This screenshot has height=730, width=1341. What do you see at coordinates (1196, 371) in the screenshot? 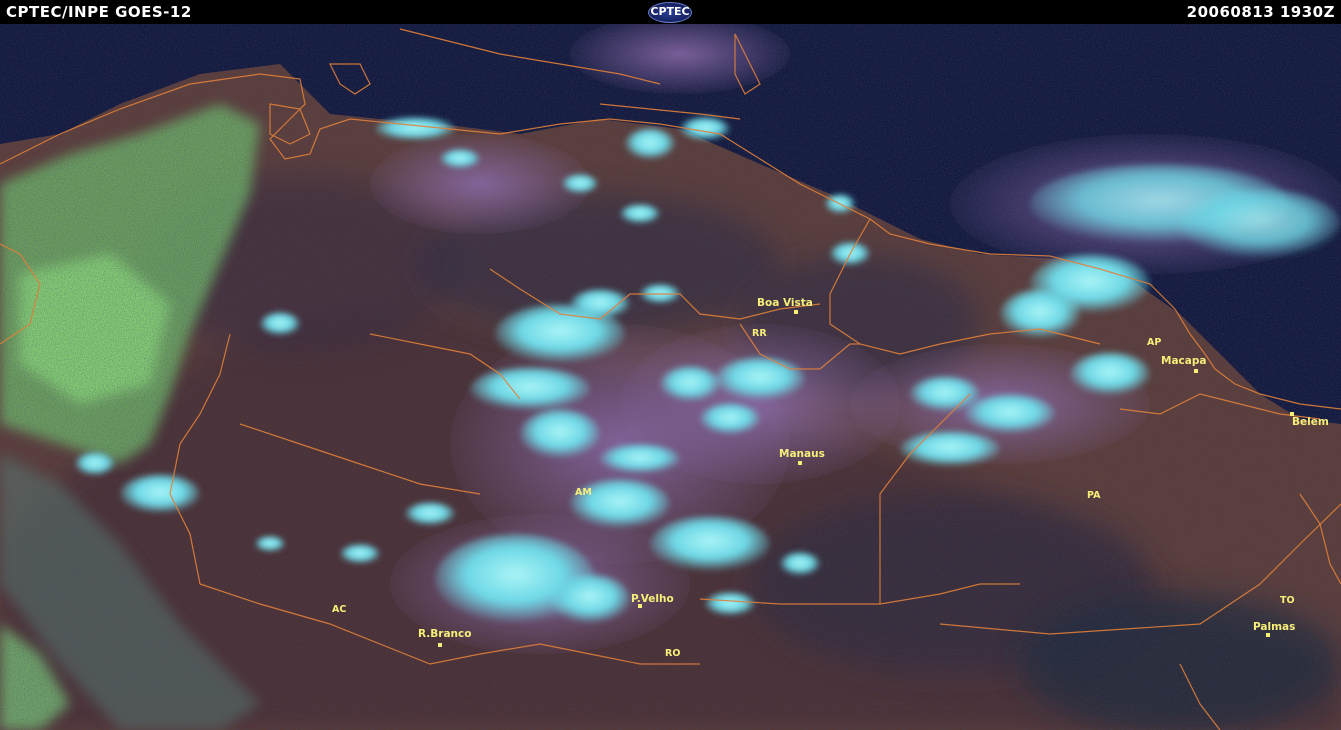
I see `city-dot-macapa` at bounding box center [1196, 371].